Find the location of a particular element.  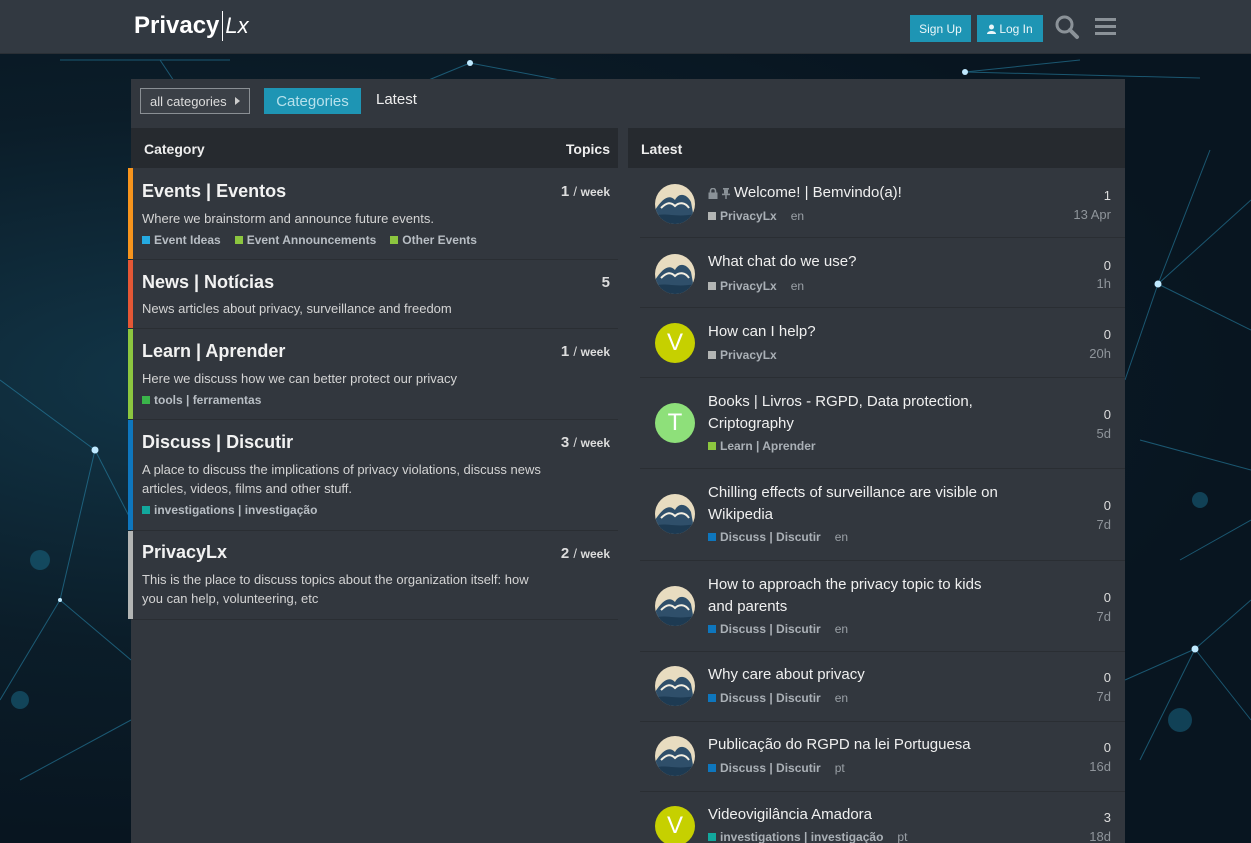

topic-title: Why care about privacy is located at coordinates (858, 675).